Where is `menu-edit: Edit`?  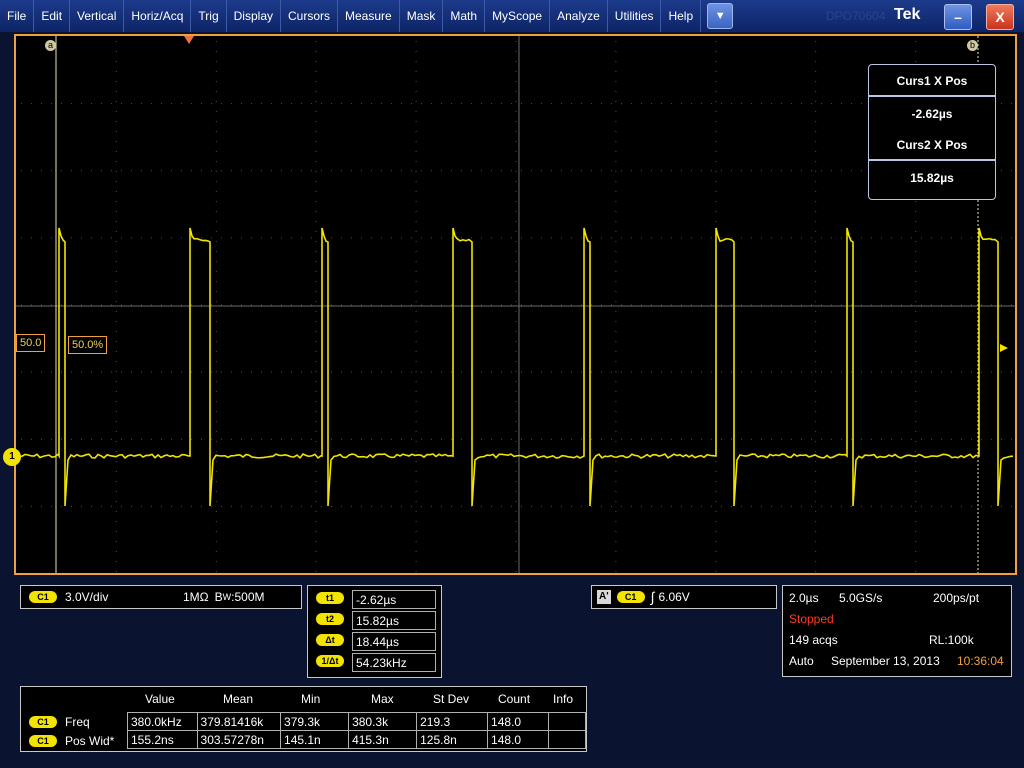
menu-edit: Edit is located at coordinates (52, 16).